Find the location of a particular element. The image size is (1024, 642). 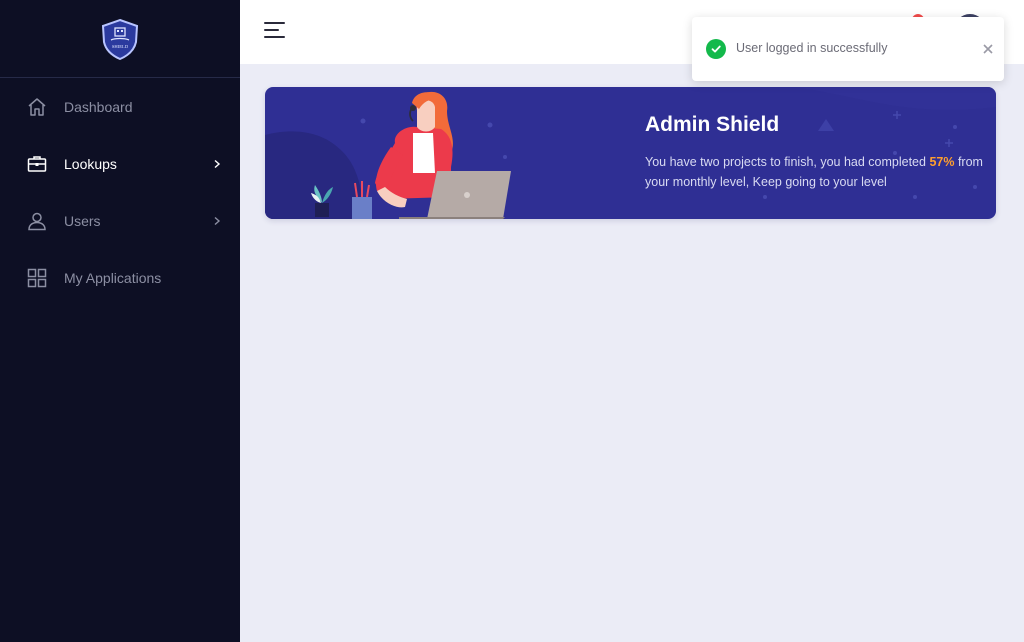

sidebar-item-my-applications: My Applications is located at coordinates (120, 277).